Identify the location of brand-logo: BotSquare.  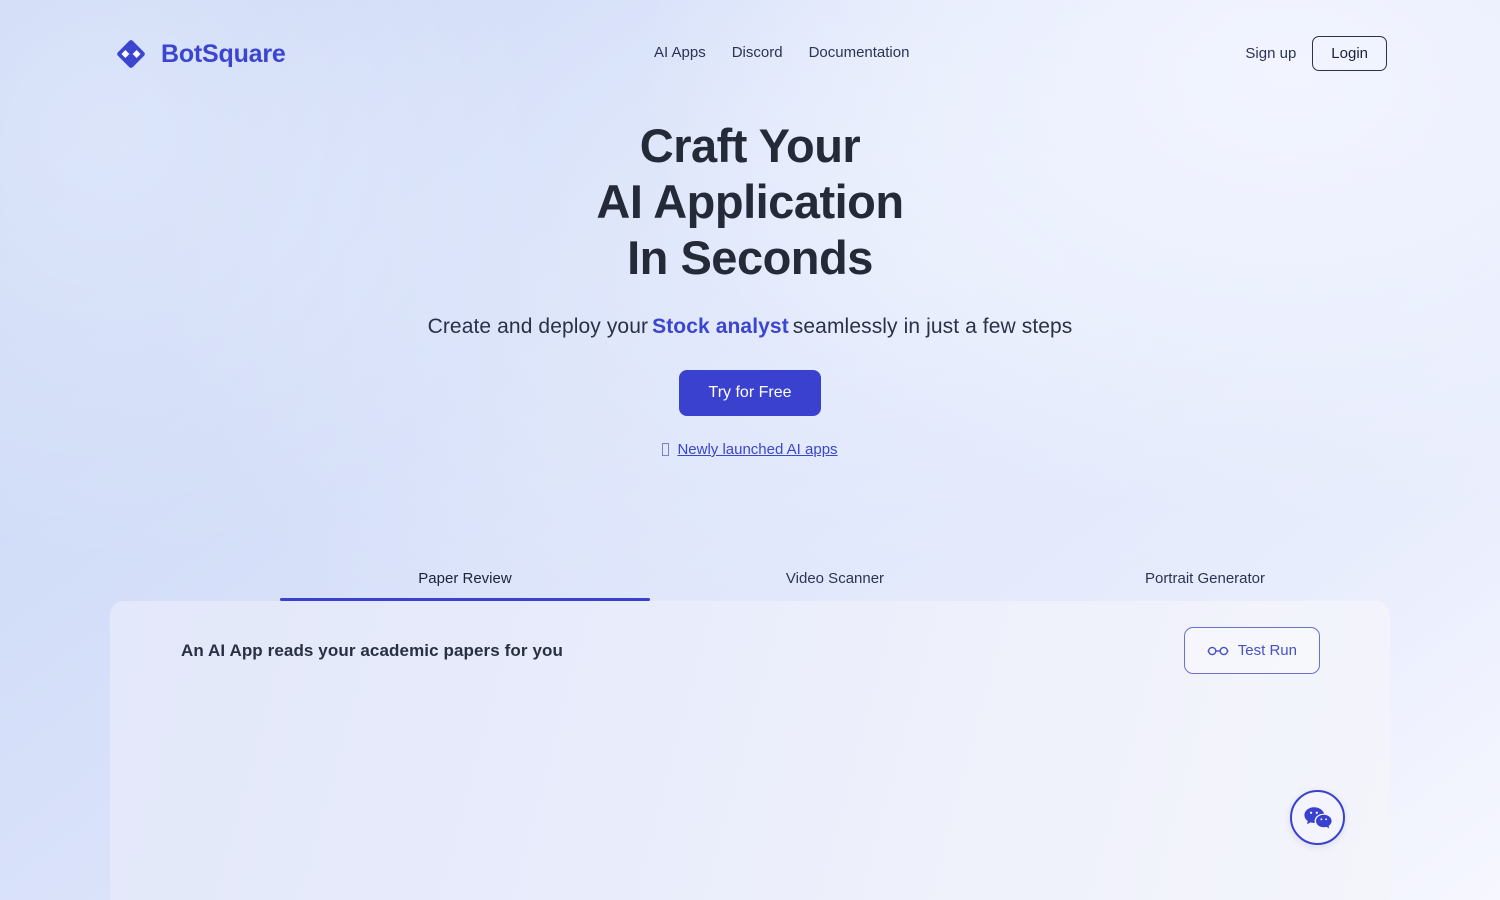
(199, 54).